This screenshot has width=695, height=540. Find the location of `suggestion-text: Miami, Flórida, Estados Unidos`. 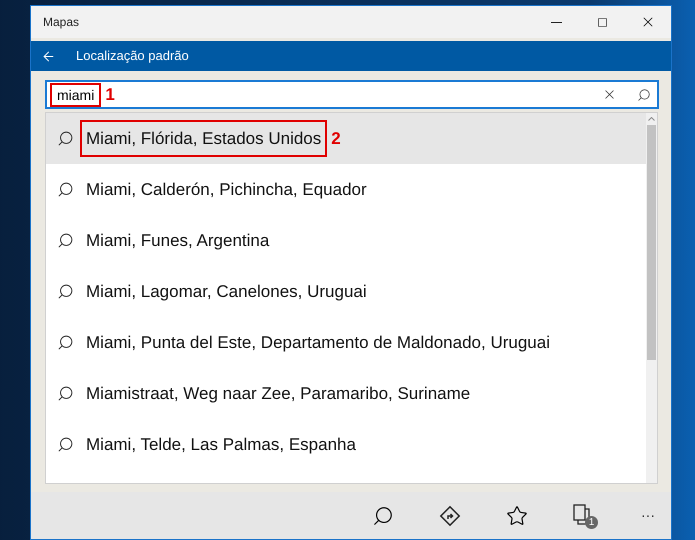

suggestion-text: Miami, Flórida, Estados Unidos is located at coordinates (204, 139).